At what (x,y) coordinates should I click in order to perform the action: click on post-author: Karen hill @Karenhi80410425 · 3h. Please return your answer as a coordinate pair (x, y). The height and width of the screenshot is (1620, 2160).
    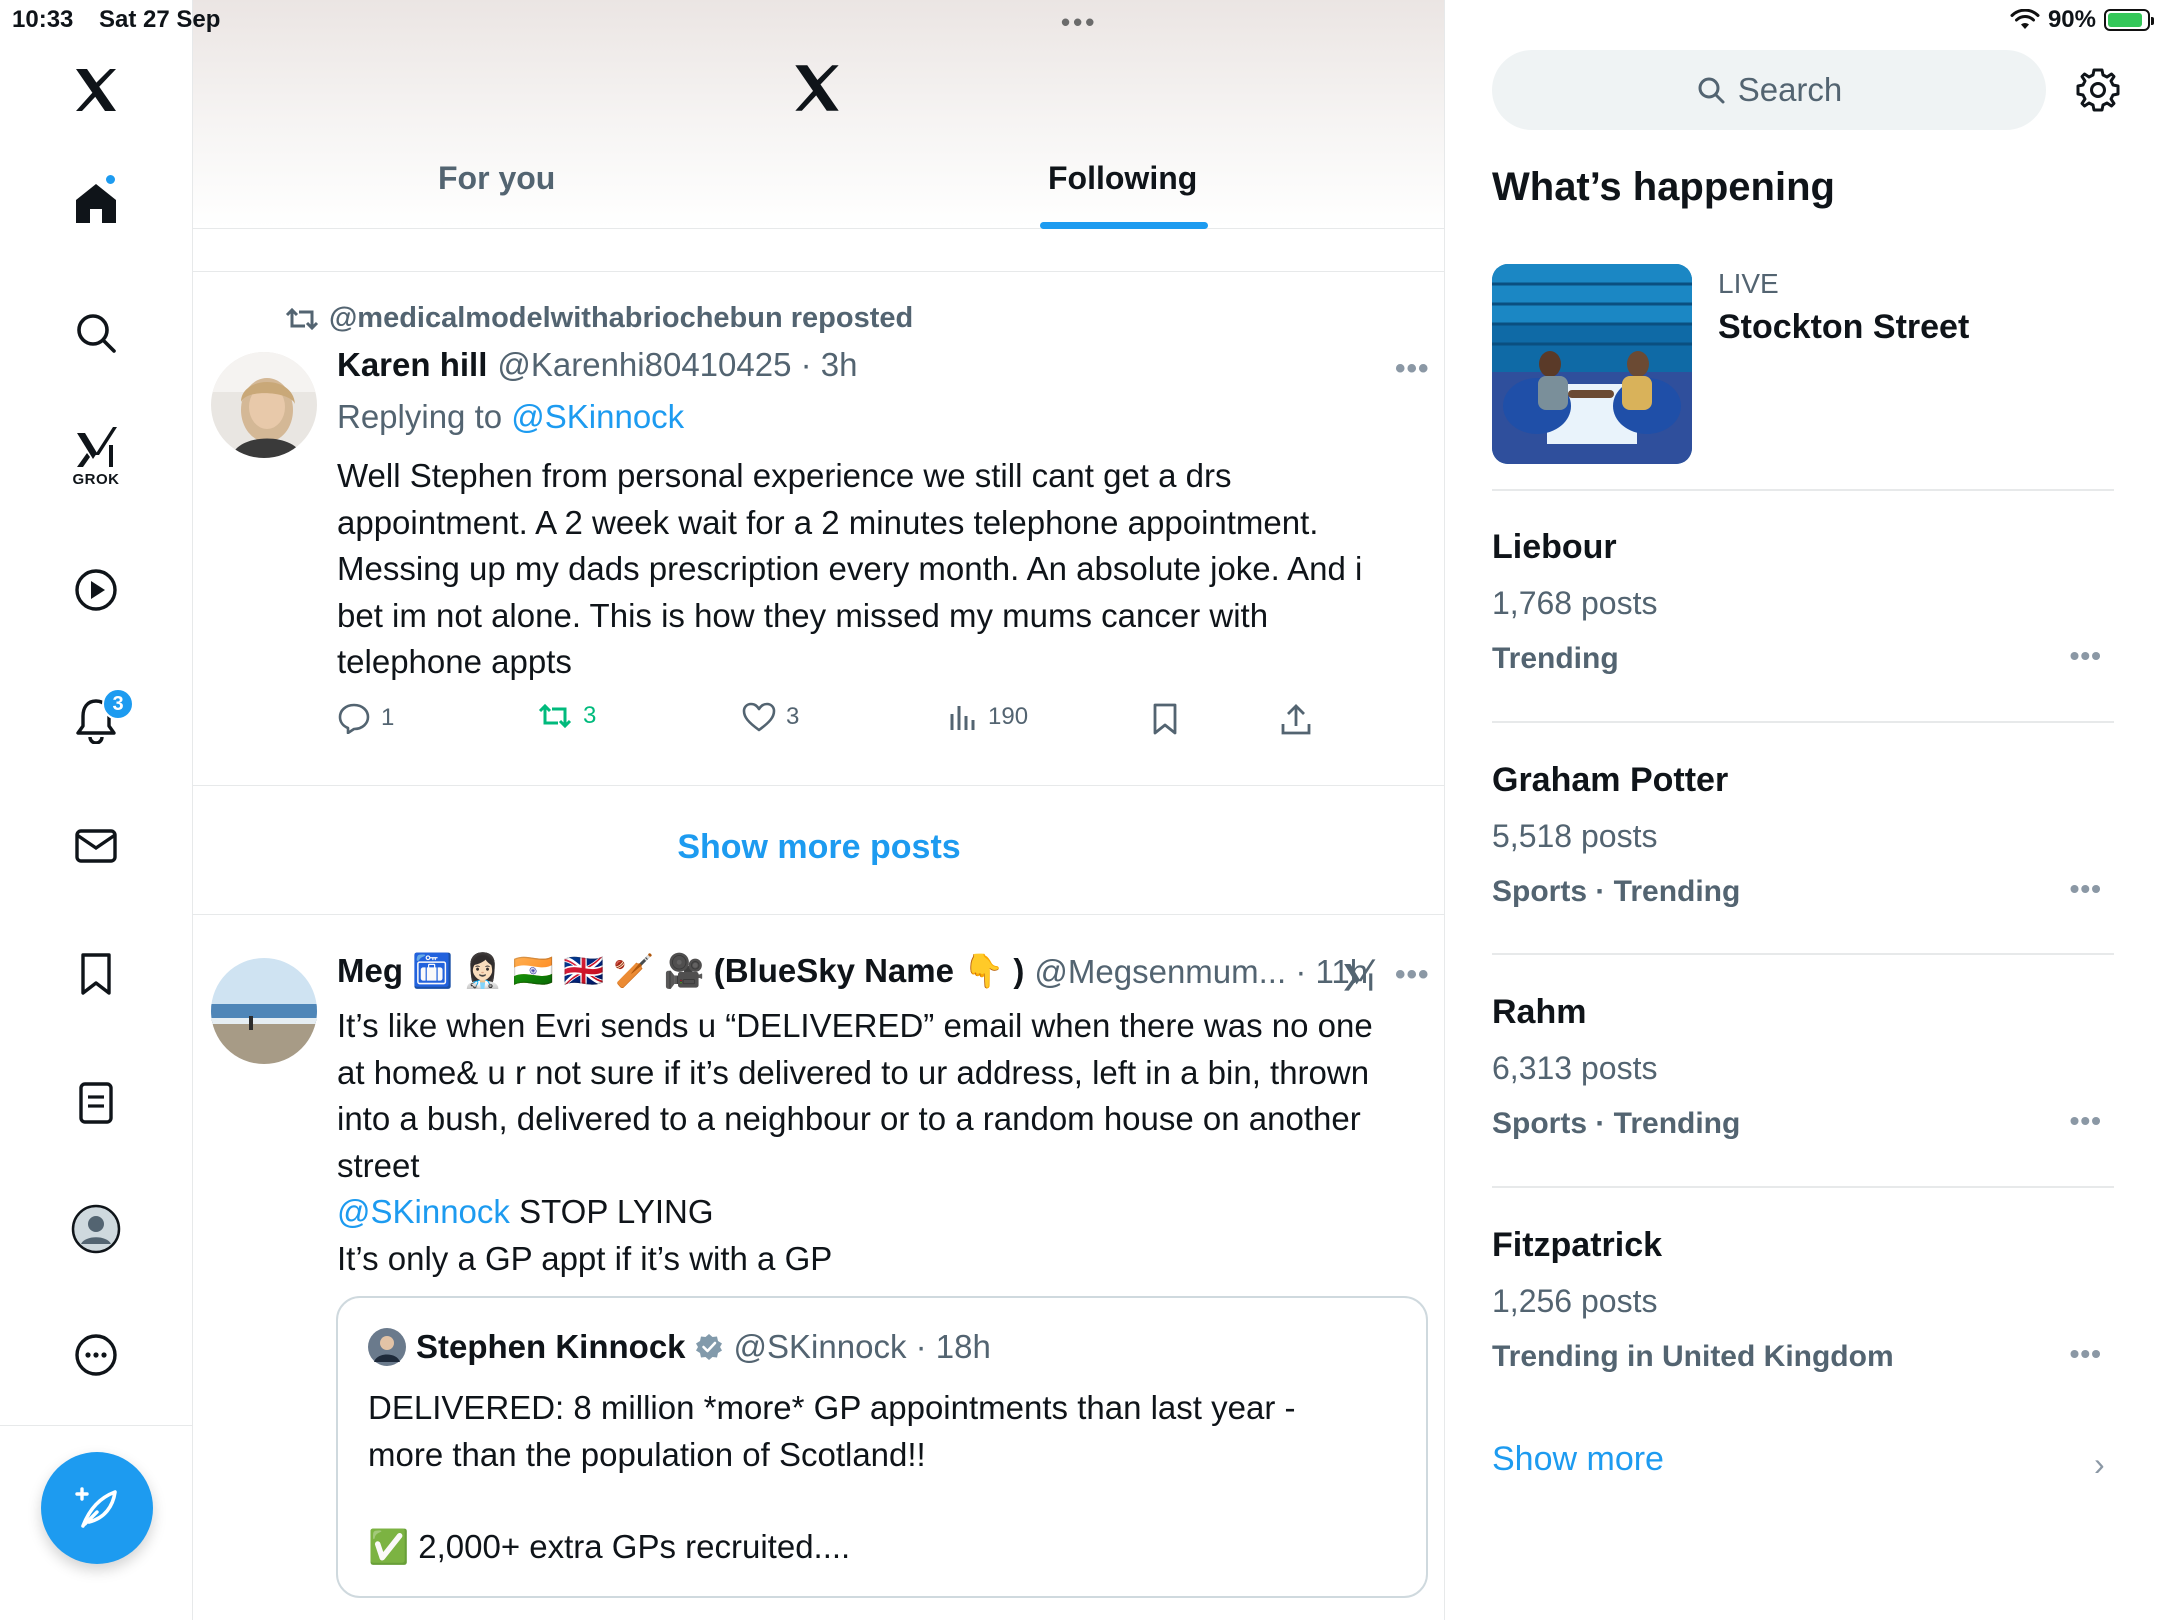
    Looking at the image, I should click on (597, 365).